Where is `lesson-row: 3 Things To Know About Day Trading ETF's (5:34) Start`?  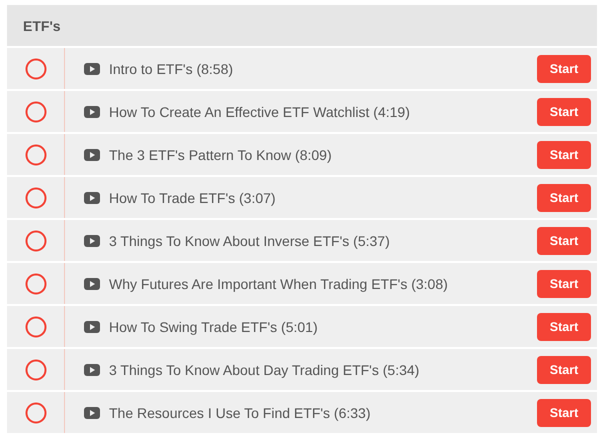
lesson-row: 3 Things To Know About Day Trading ETF's (5:34) Start is located at coordinates (302, 370).